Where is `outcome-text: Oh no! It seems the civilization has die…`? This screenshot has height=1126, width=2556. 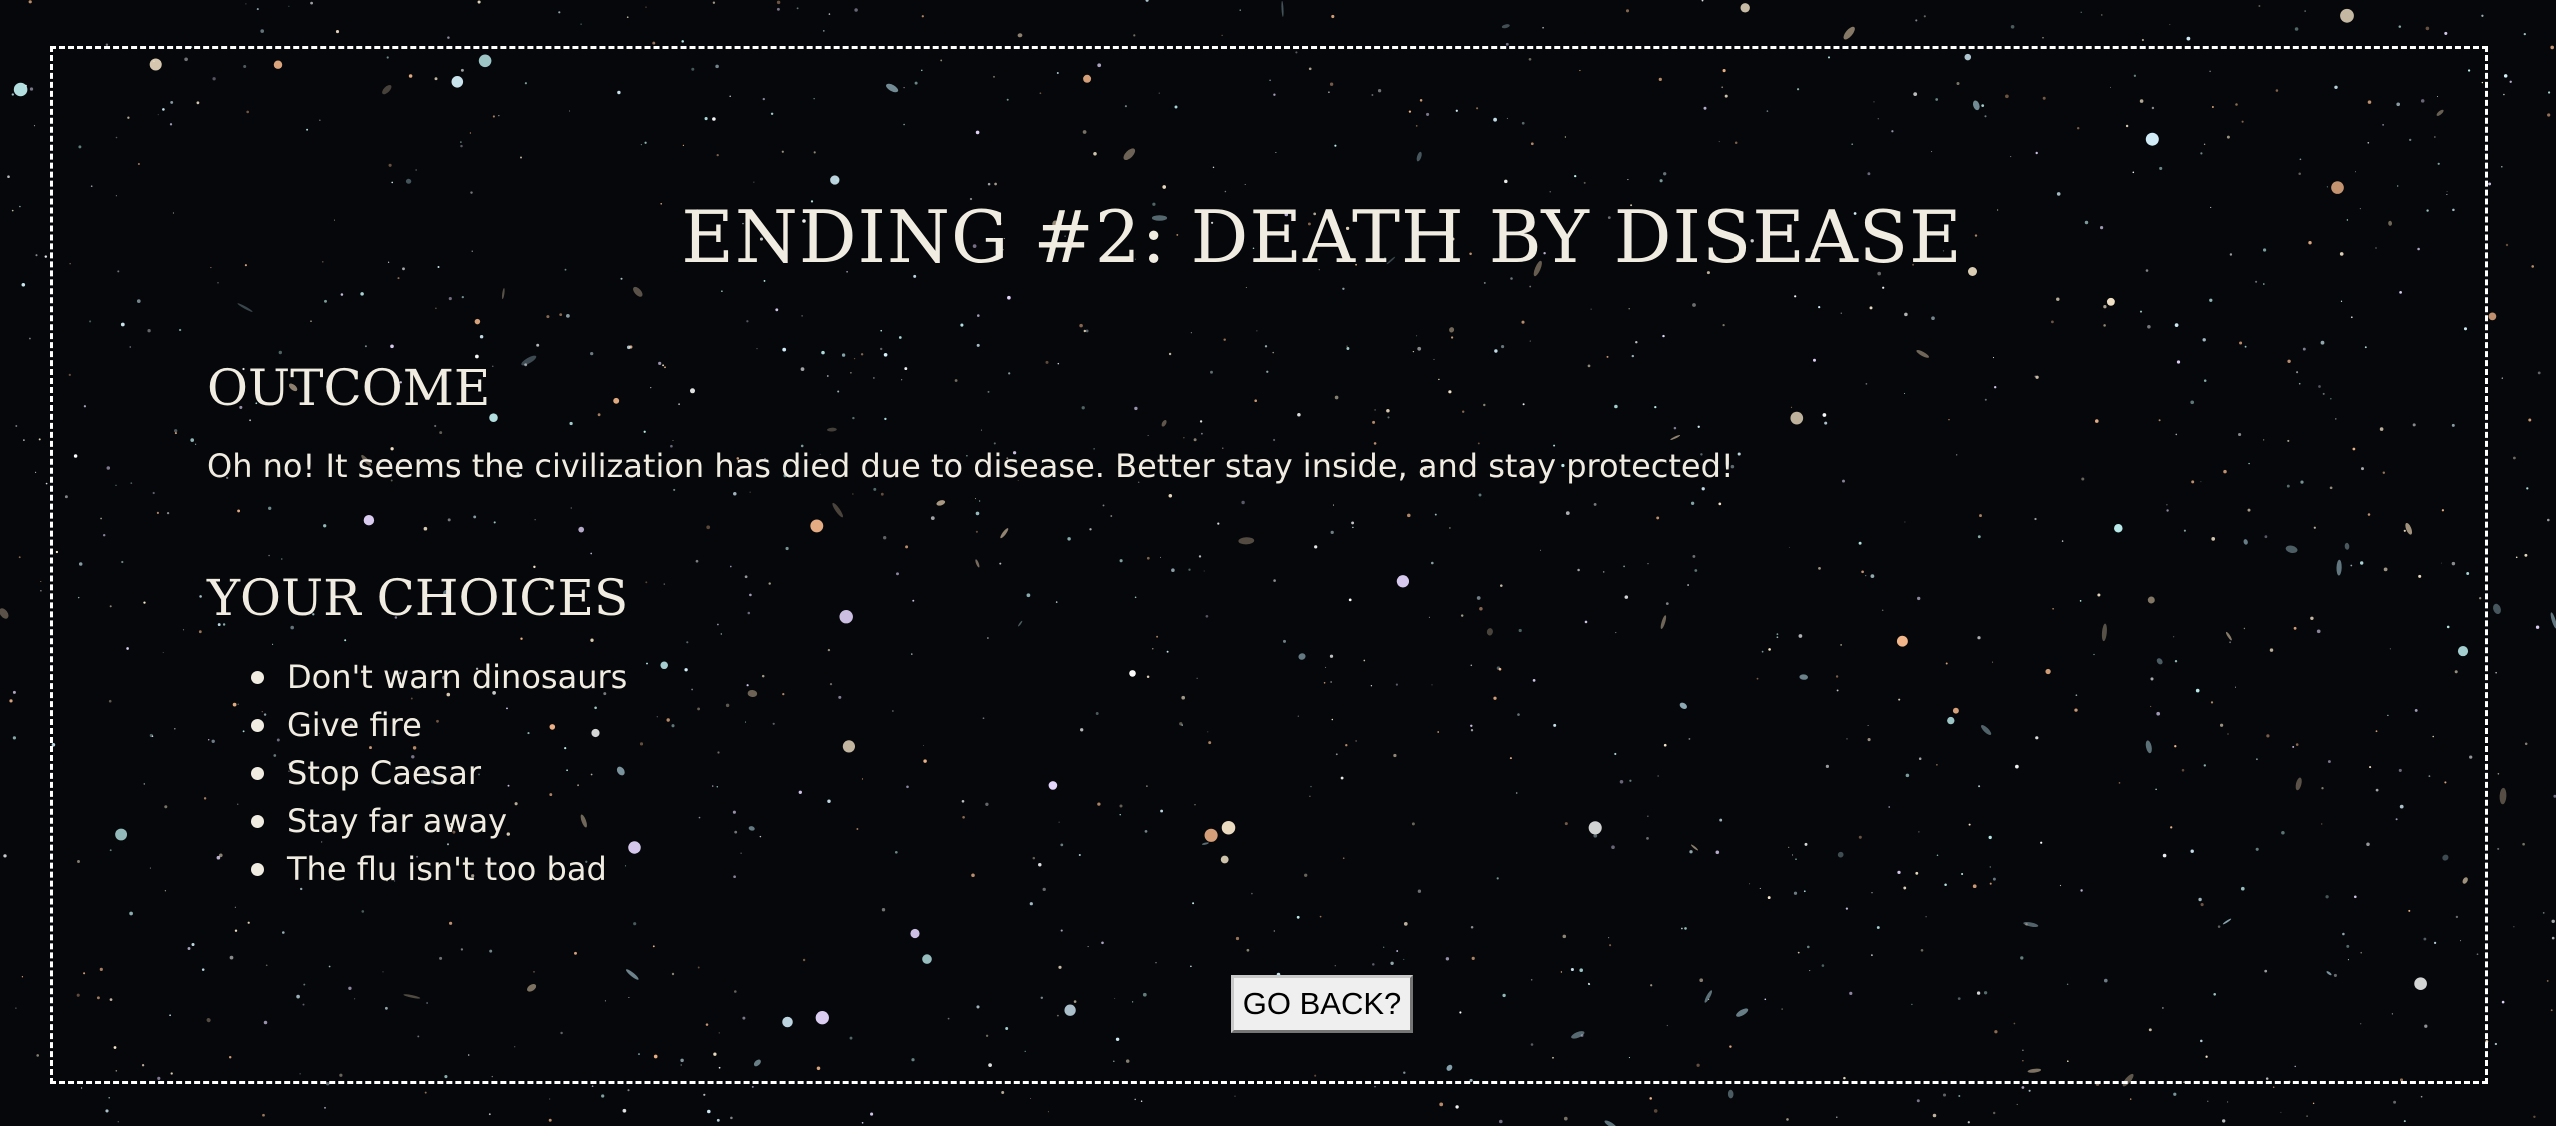 outcome-text: Oh no! It seems the civilization has die… is located at coordinates (970, 466).